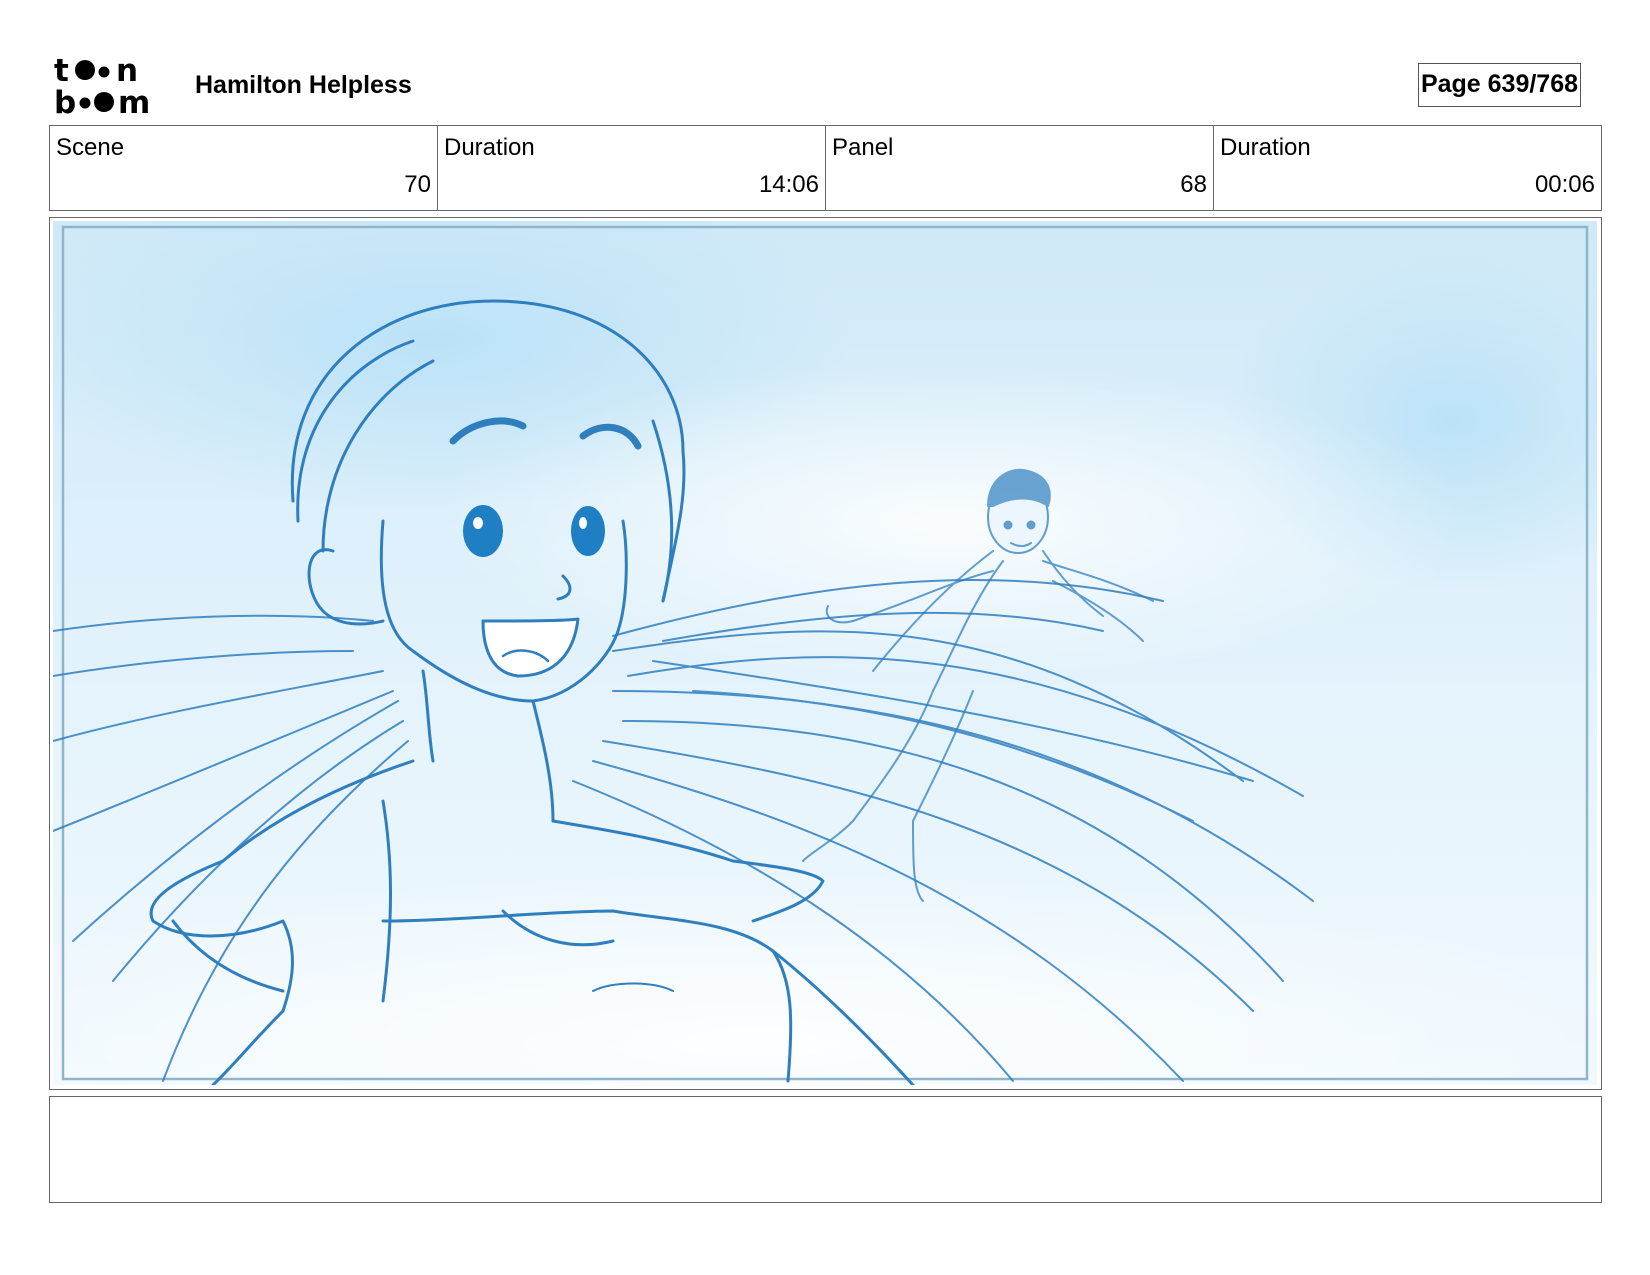 This screenshot has height=1275, width=1650. I want to click on scene-duration-value: 14:06, so click(788, 184).